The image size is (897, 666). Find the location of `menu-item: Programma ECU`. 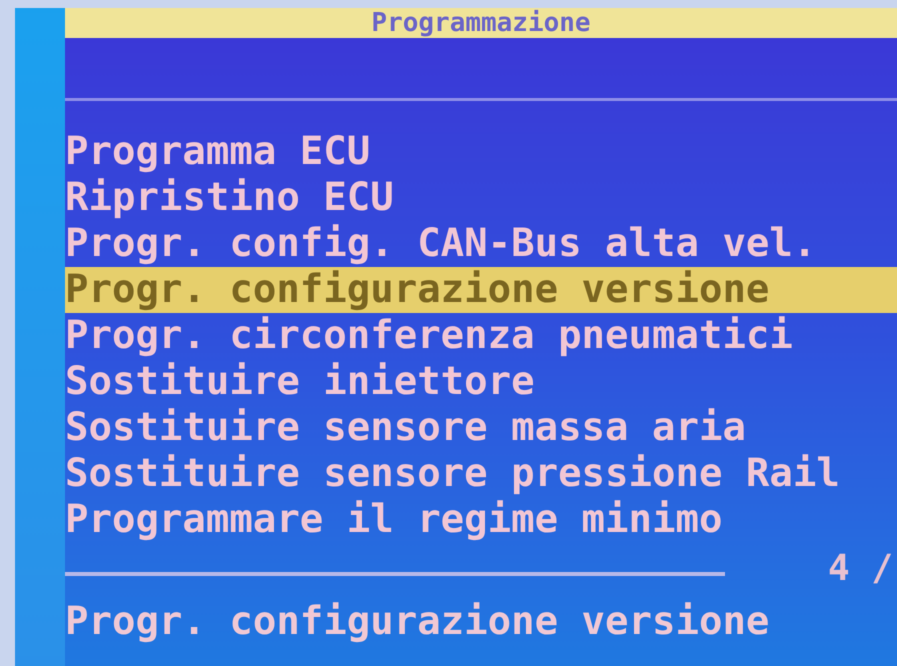

menu-item: Programma ECU is located at coordinates (481, 152).